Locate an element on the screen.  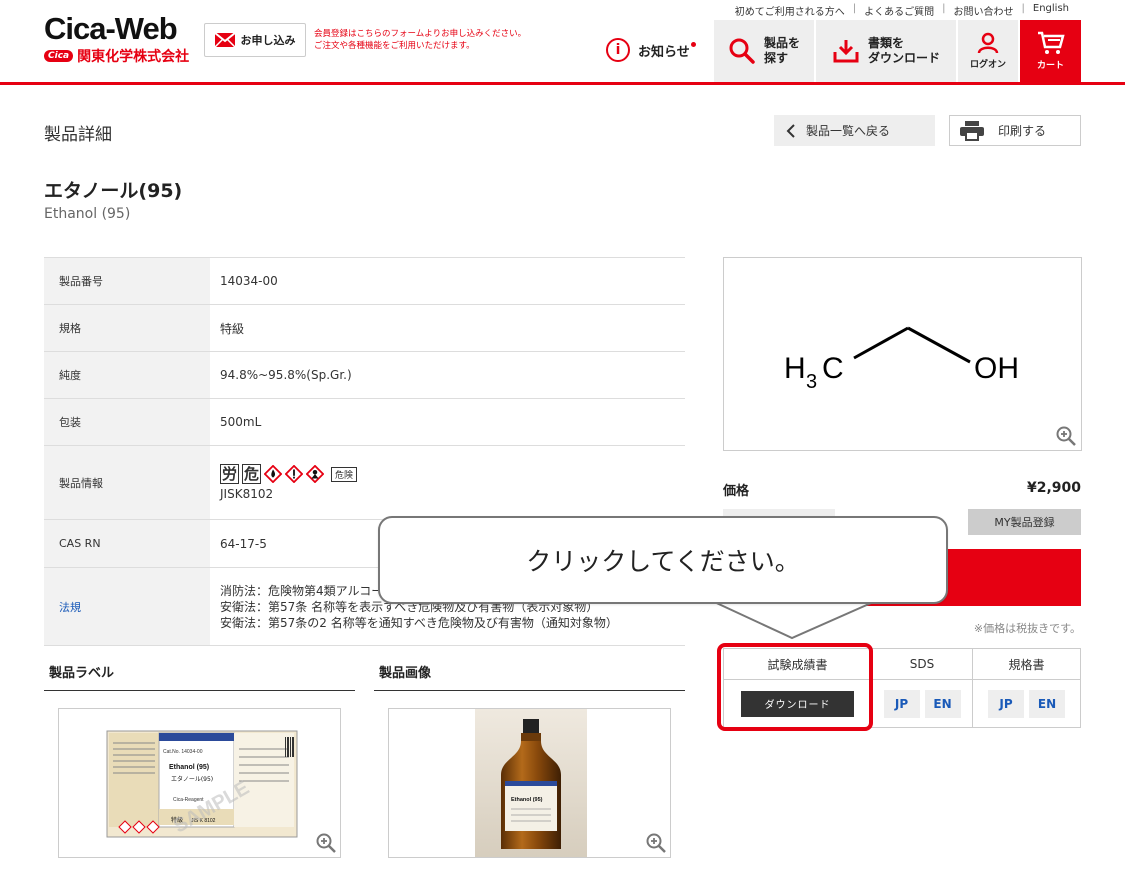
nav-cart: カート is located at coordinates (1050, 51).